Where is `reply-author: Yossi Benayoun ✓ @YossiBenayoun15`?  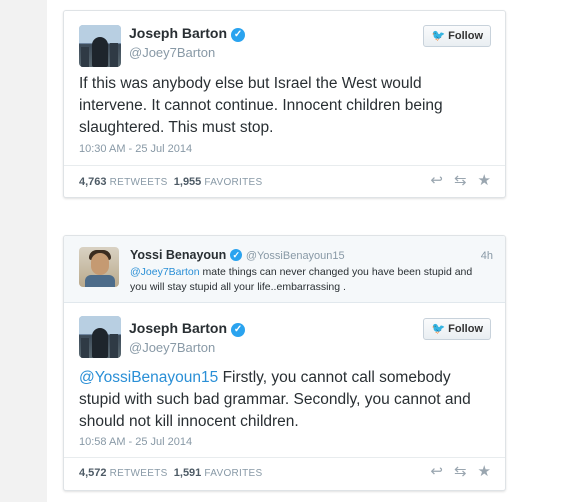
reply-author: Yossi Benayoun ✓ @YossiBenayoun15 is located at coordinates (237, 255).